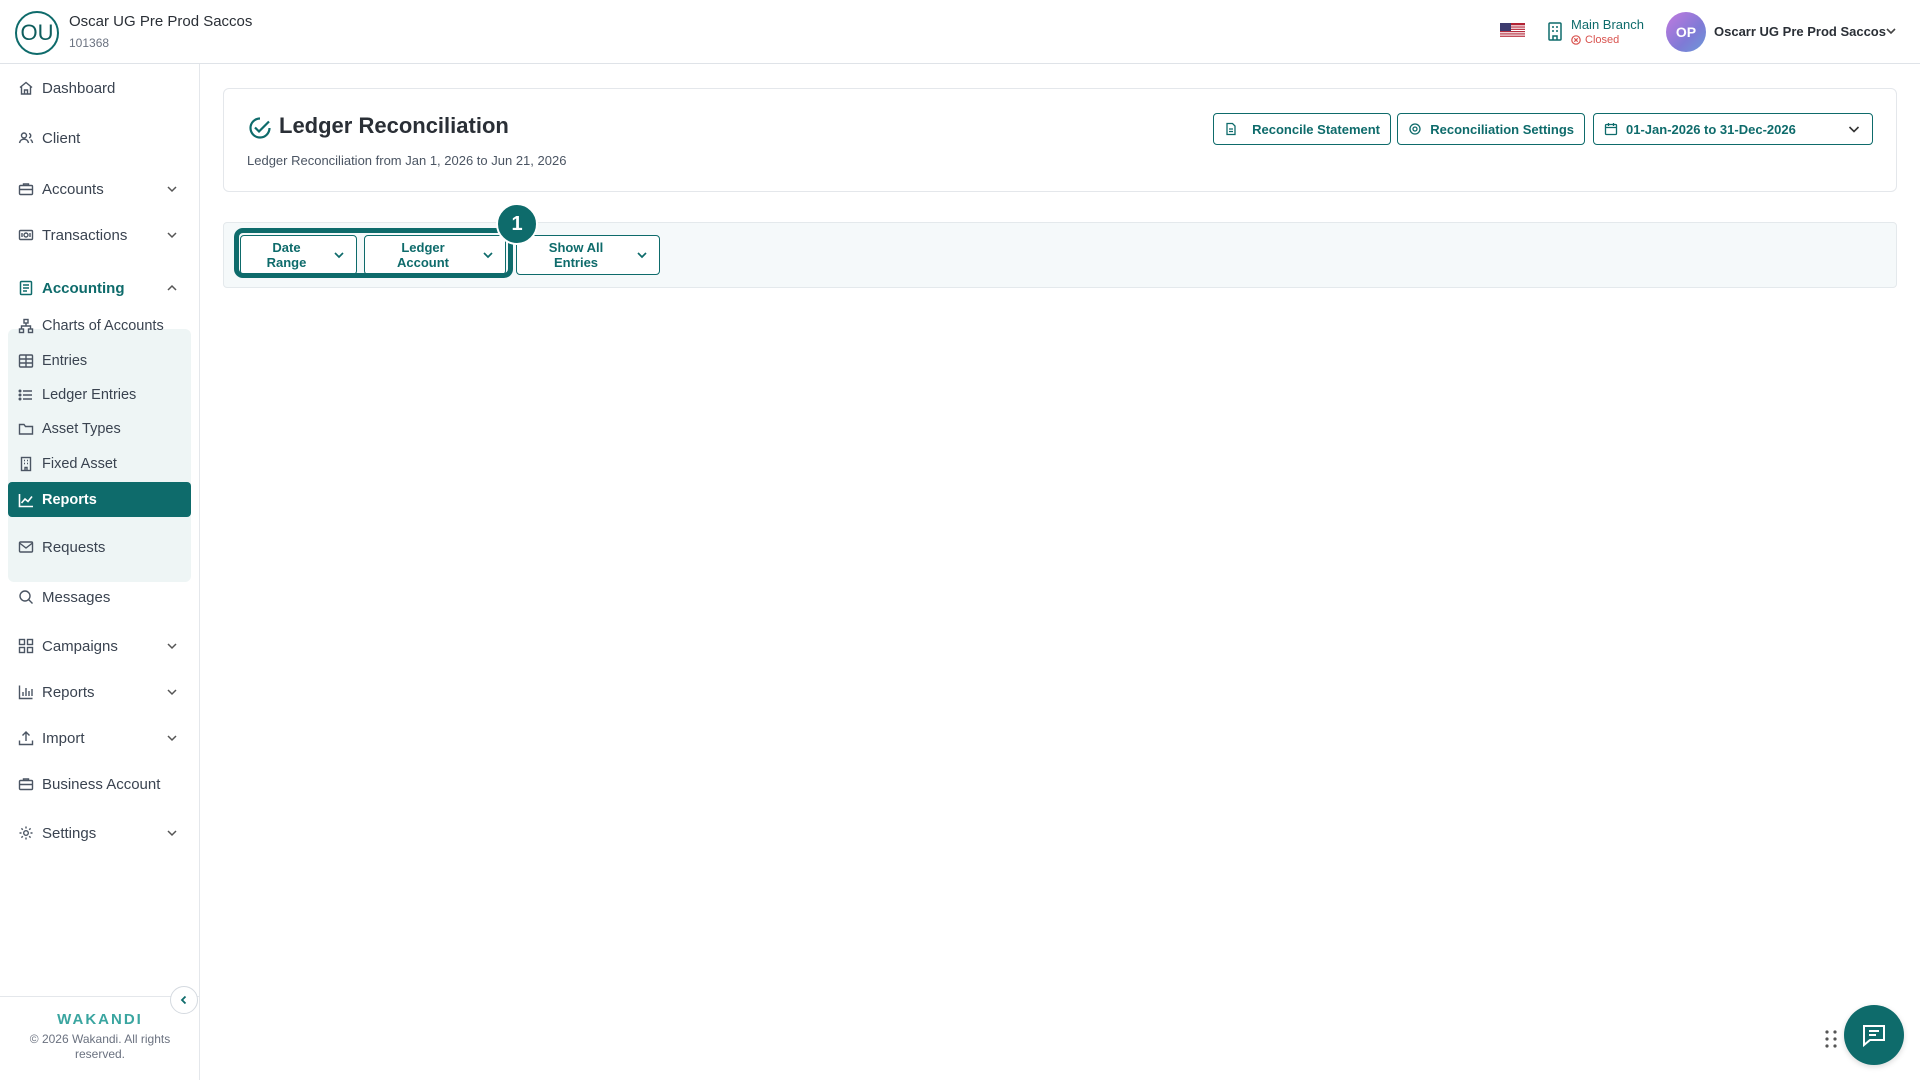 This screenshot has height=1080, width=1920. Describe the element at coordinates (99, 738) in the screenshot. I see `sidebar-item-import: Import` at that location.